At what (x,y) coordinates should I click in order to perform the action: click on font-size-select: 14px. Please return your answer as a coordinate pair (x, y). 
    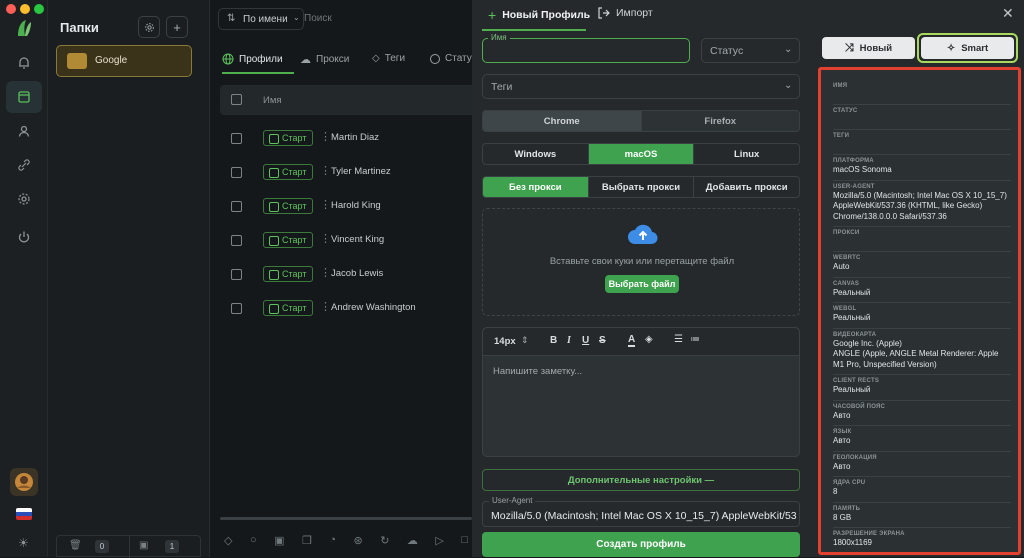
    Looking at the image, I should click on (505, 341).